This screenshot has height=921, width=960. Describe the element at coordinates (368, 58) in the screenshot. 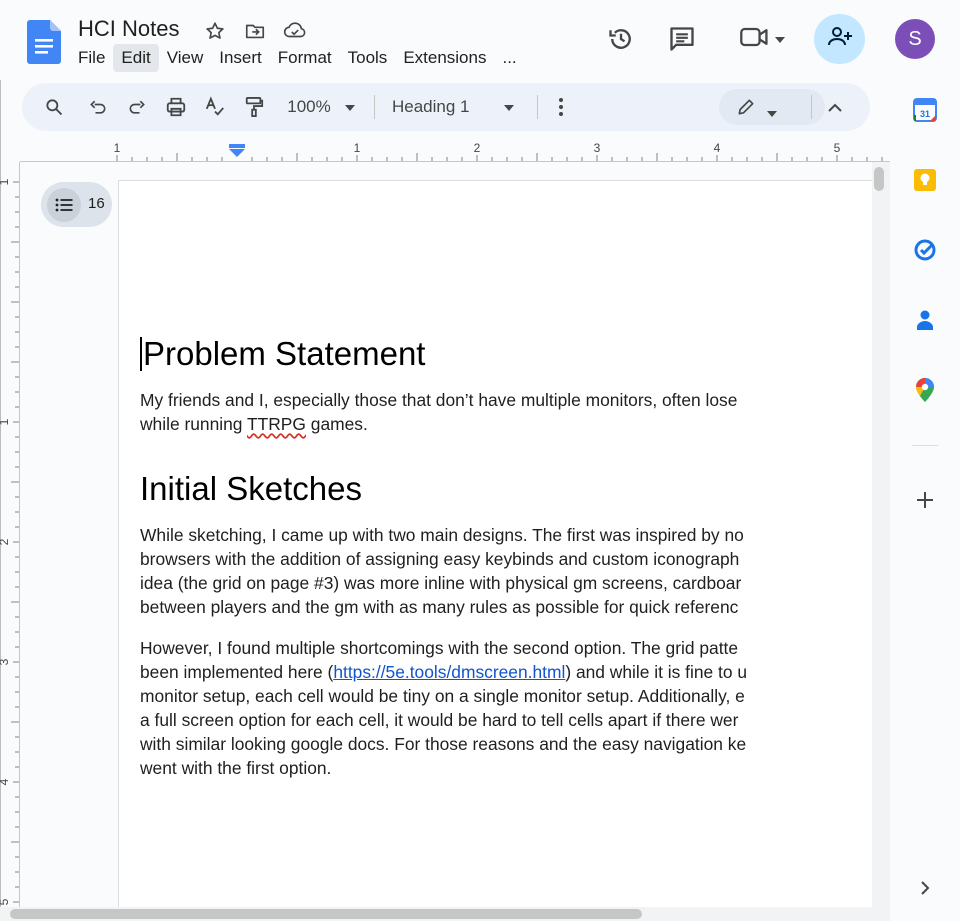

I see `menu-tools: Tools` at that location.